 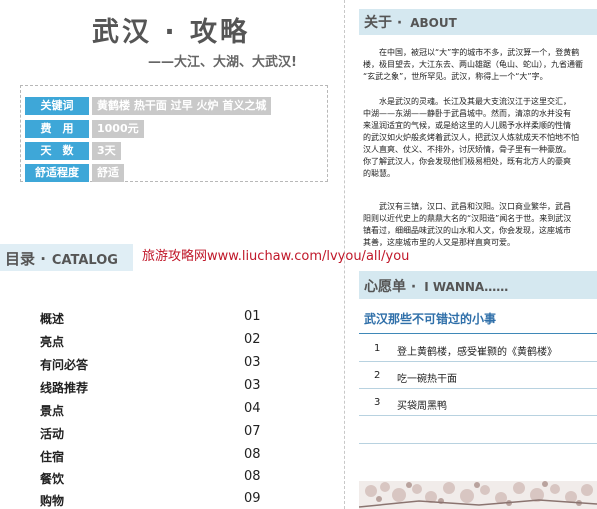 I want to click on toc-item-name: 概述, so click(x=52, y=319).